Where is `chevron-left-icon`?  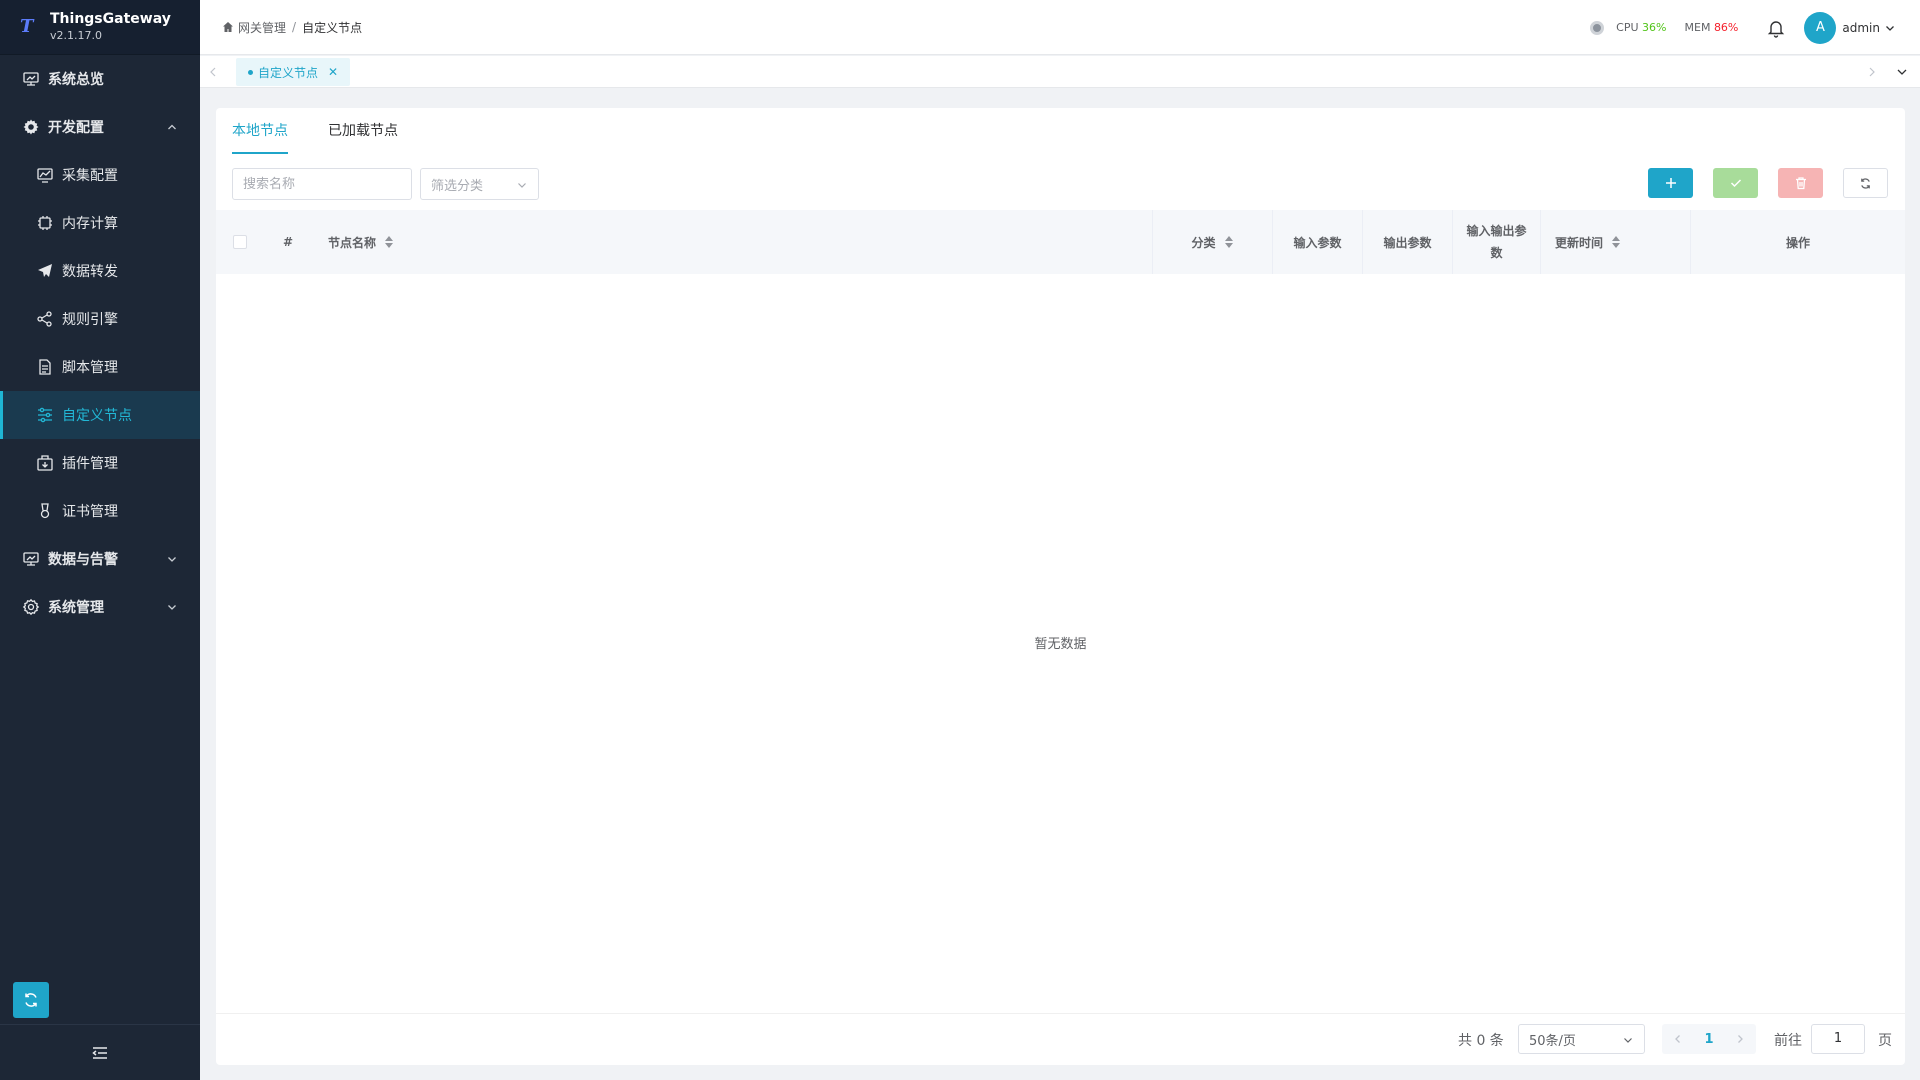 chevron-left-icon is located at coordinates (213, 72).